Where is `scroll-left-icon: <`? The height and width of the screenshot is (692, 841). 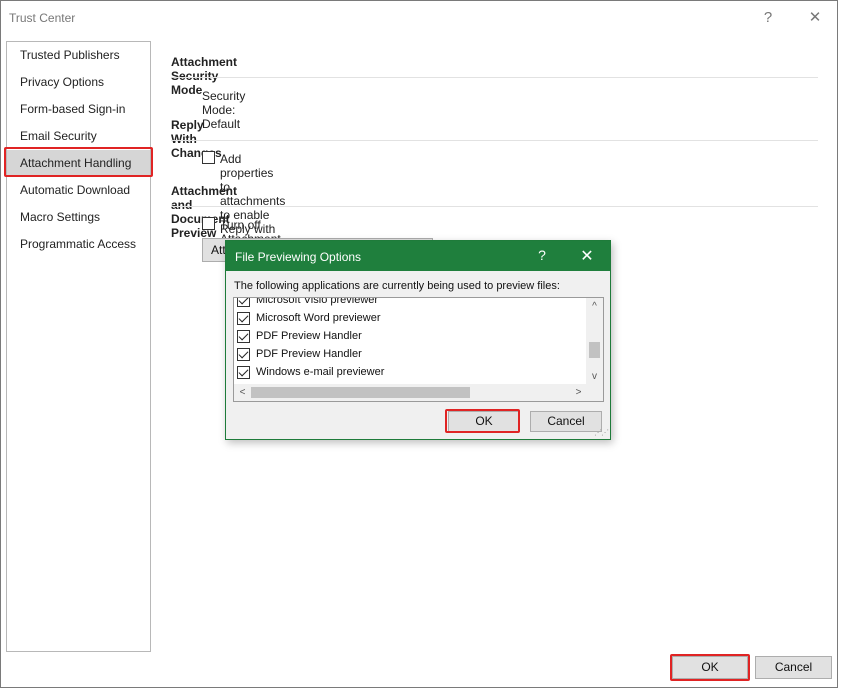 scroll-left-icon: < is located at coordinates (242, 392).